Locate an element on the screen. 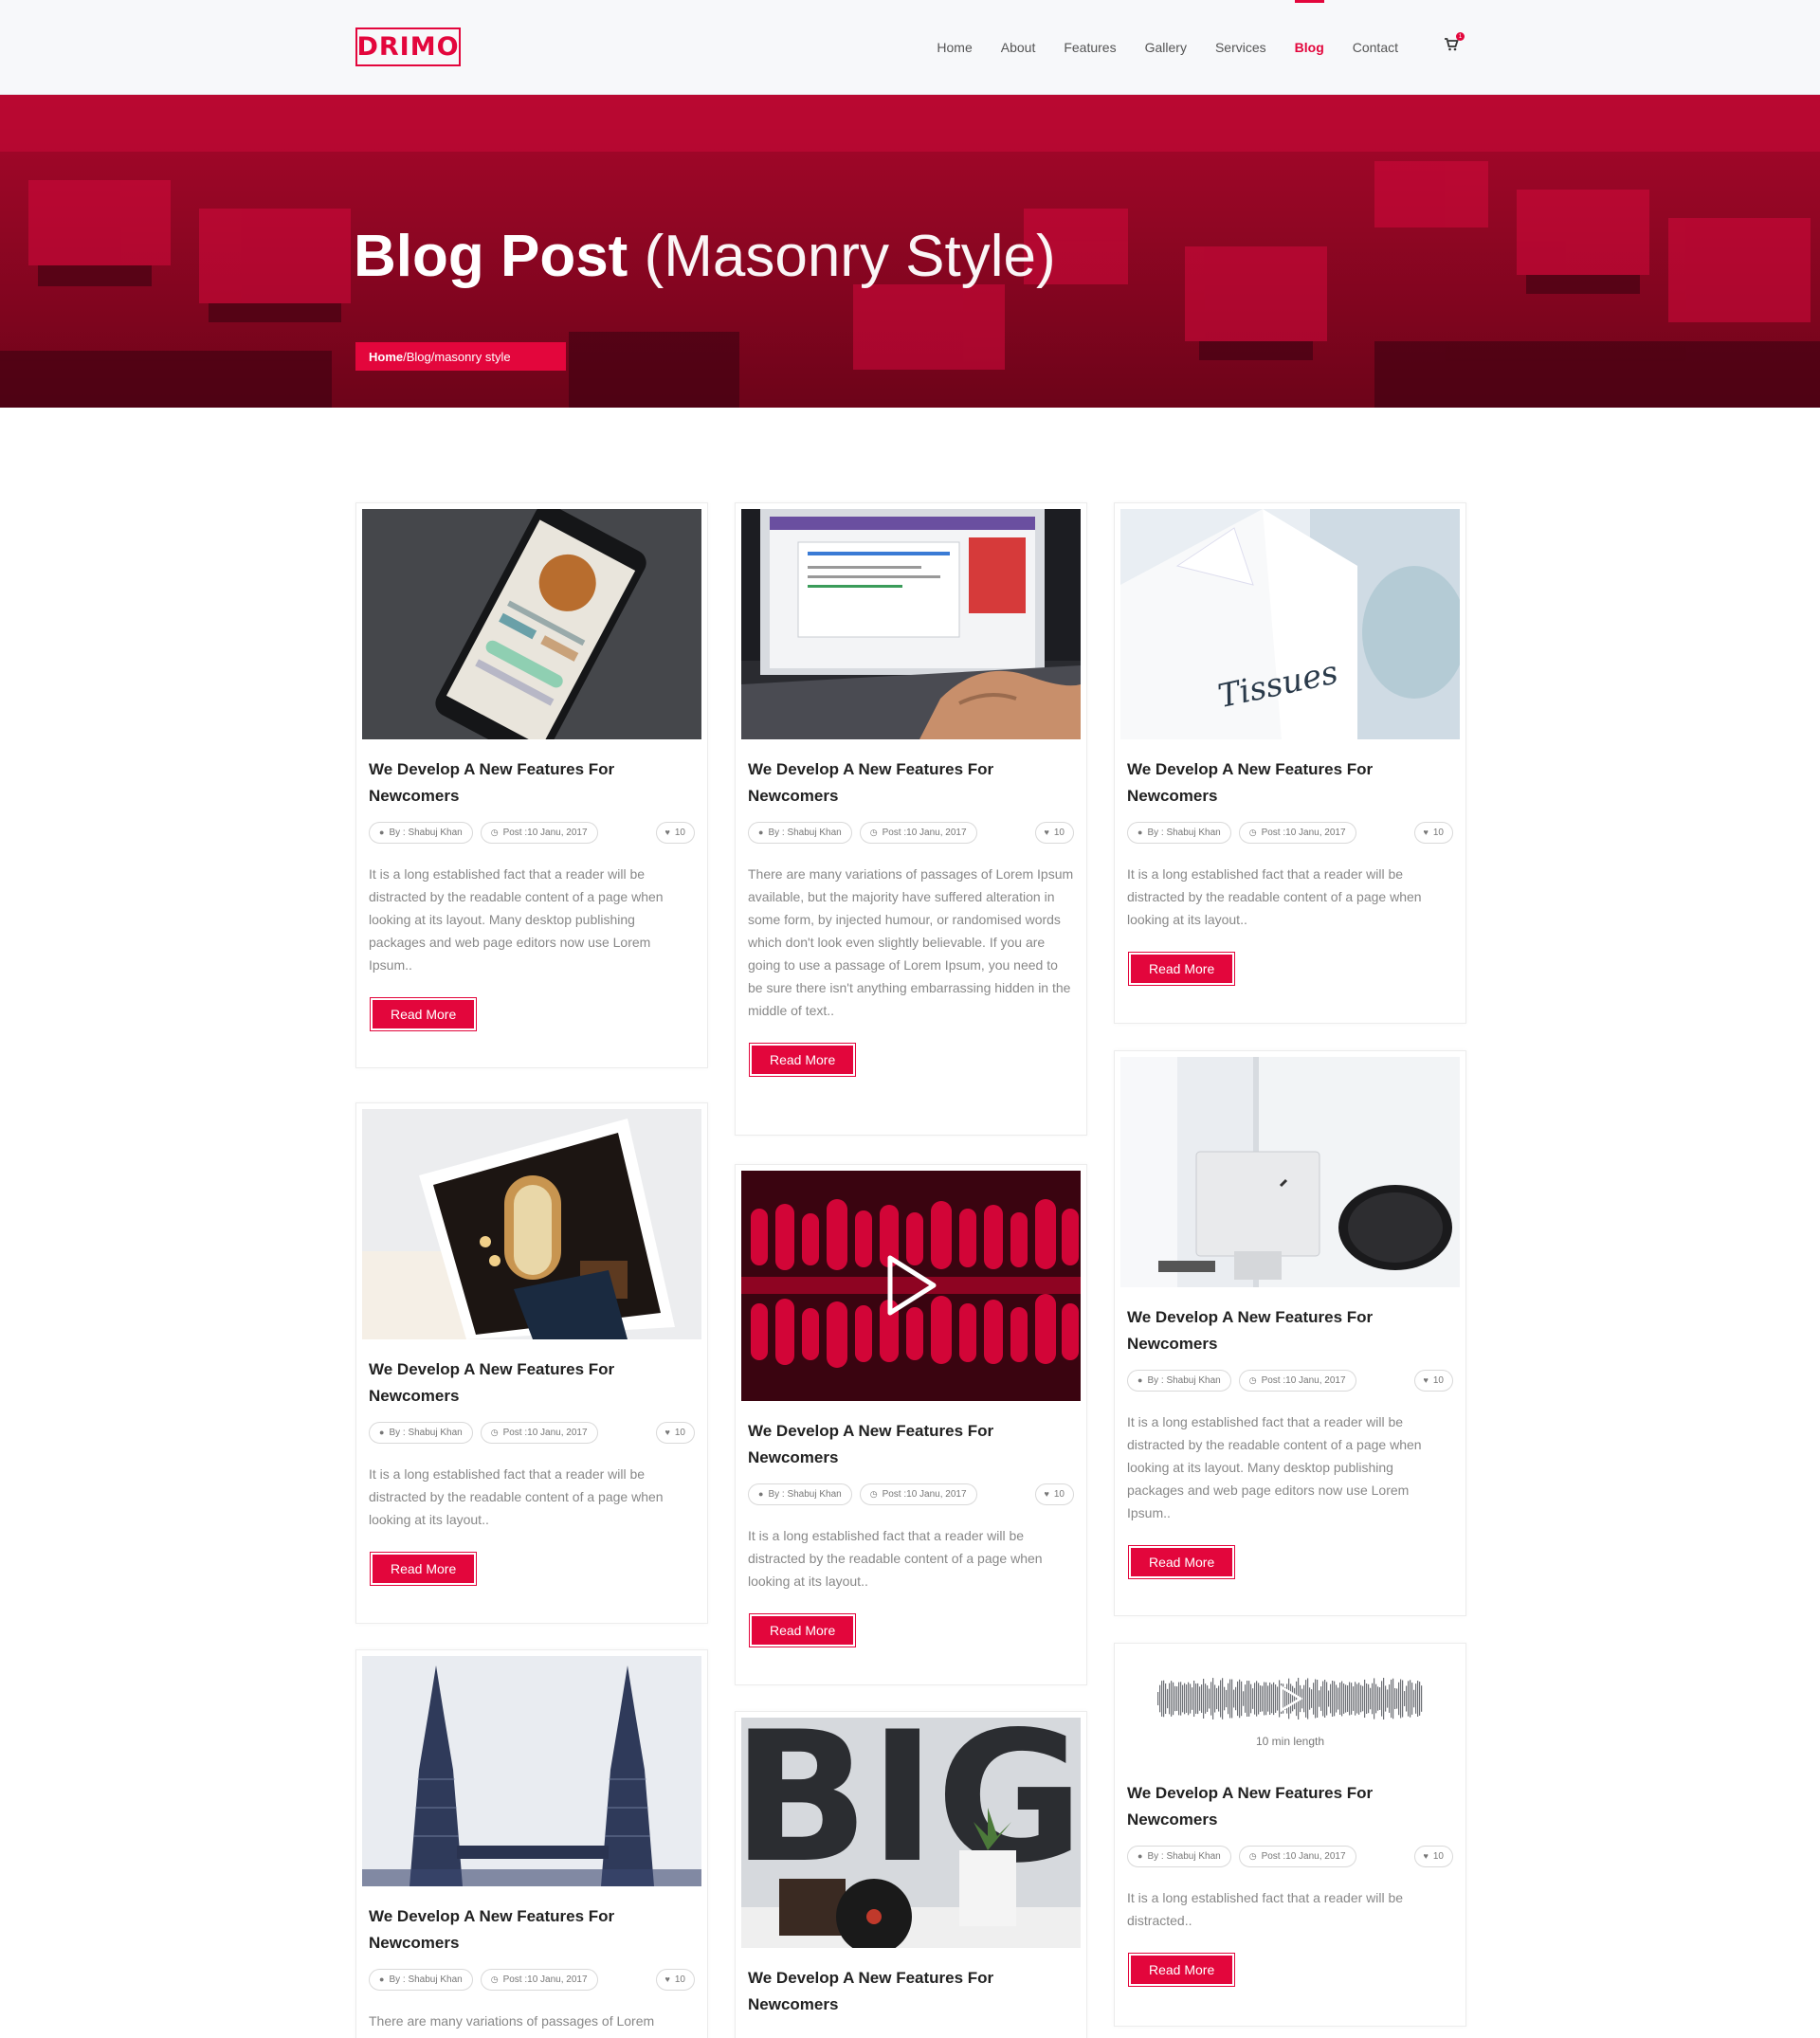  laptop-image is located at coordinates (911, 624).